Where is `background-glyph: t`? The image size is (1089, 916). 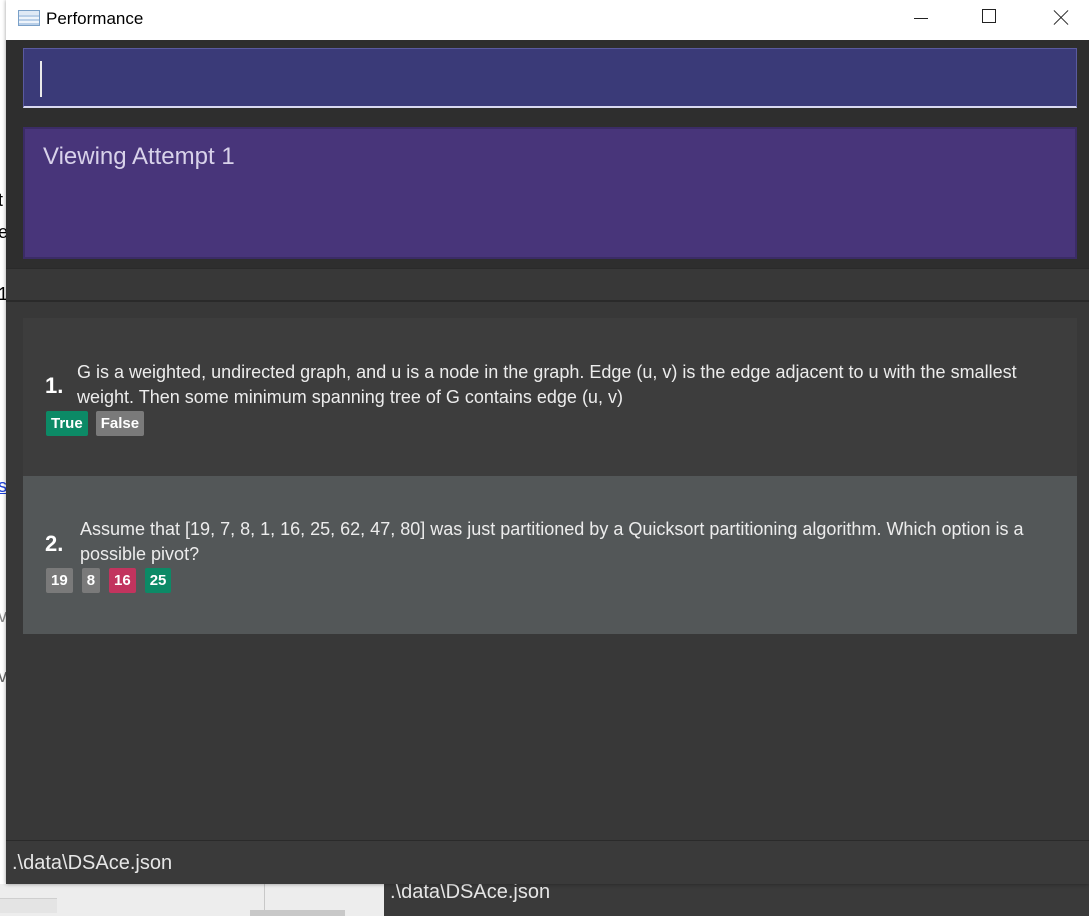
background-glyph: t is located at coordinates (2, 200).